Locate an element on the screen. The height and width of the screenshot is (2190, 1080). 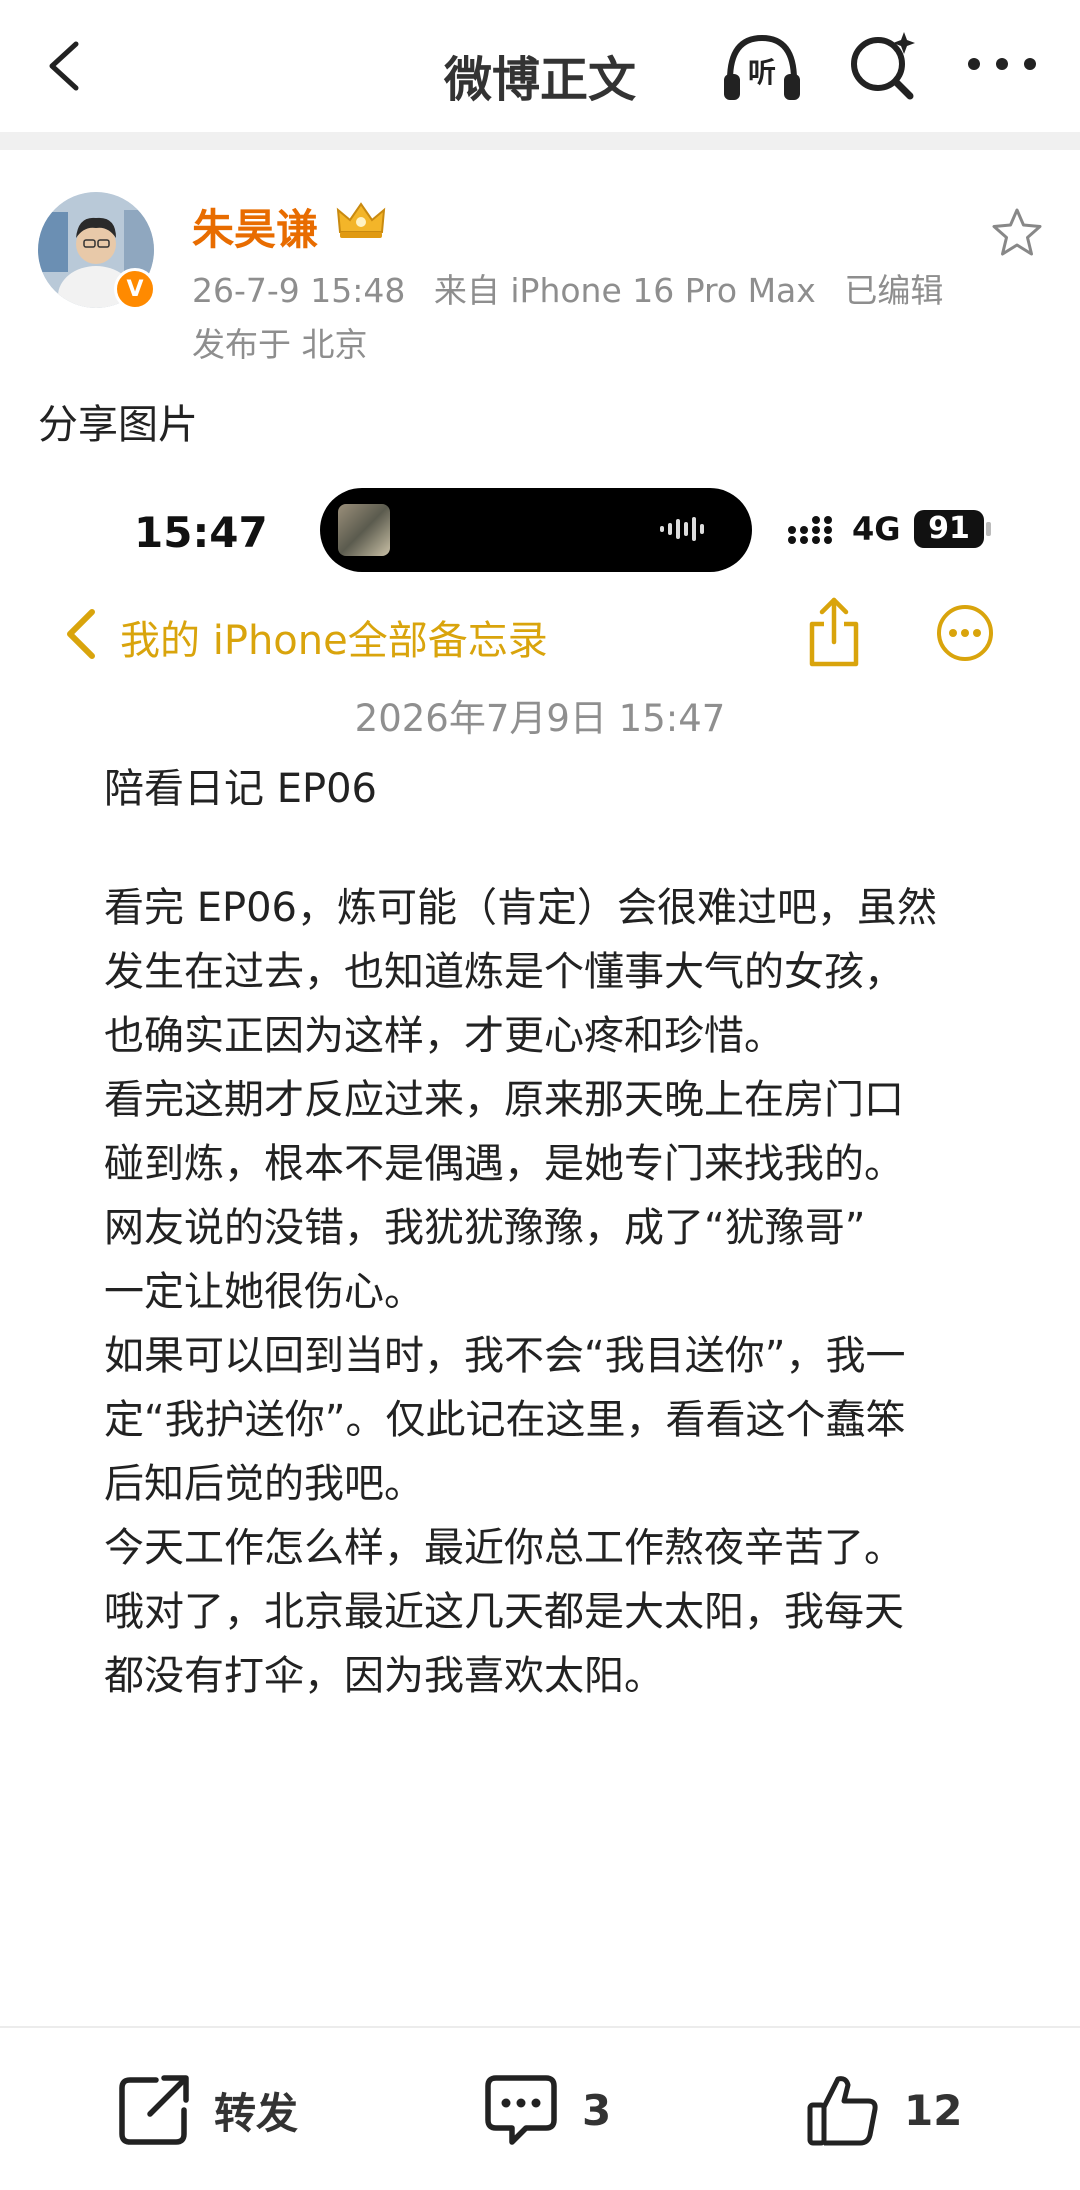
action-bar-divider is located at coordinates (540, 2027).